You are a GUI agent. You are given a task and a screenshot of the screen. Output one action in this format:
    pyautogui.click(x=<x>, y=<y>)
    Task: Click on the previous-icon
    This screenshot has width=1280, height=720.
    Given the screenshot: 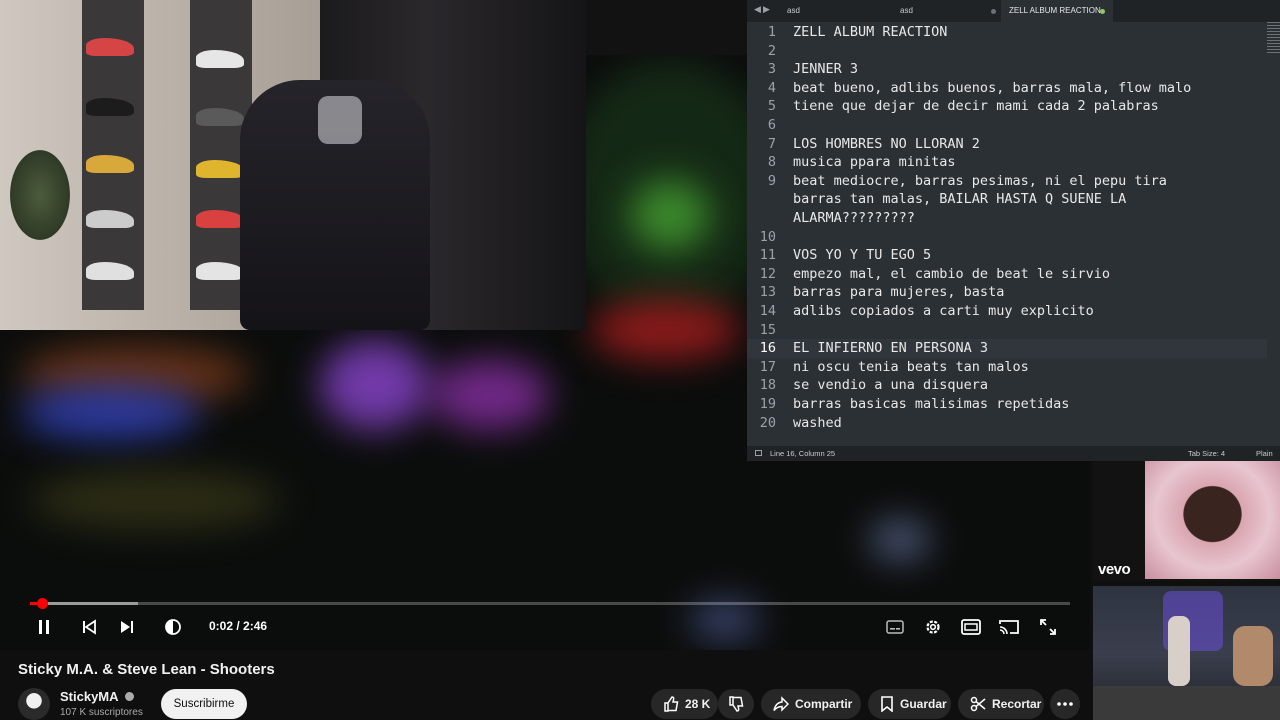 What is the action you would take?
    pyautogui.click(x=89, y=627)
    